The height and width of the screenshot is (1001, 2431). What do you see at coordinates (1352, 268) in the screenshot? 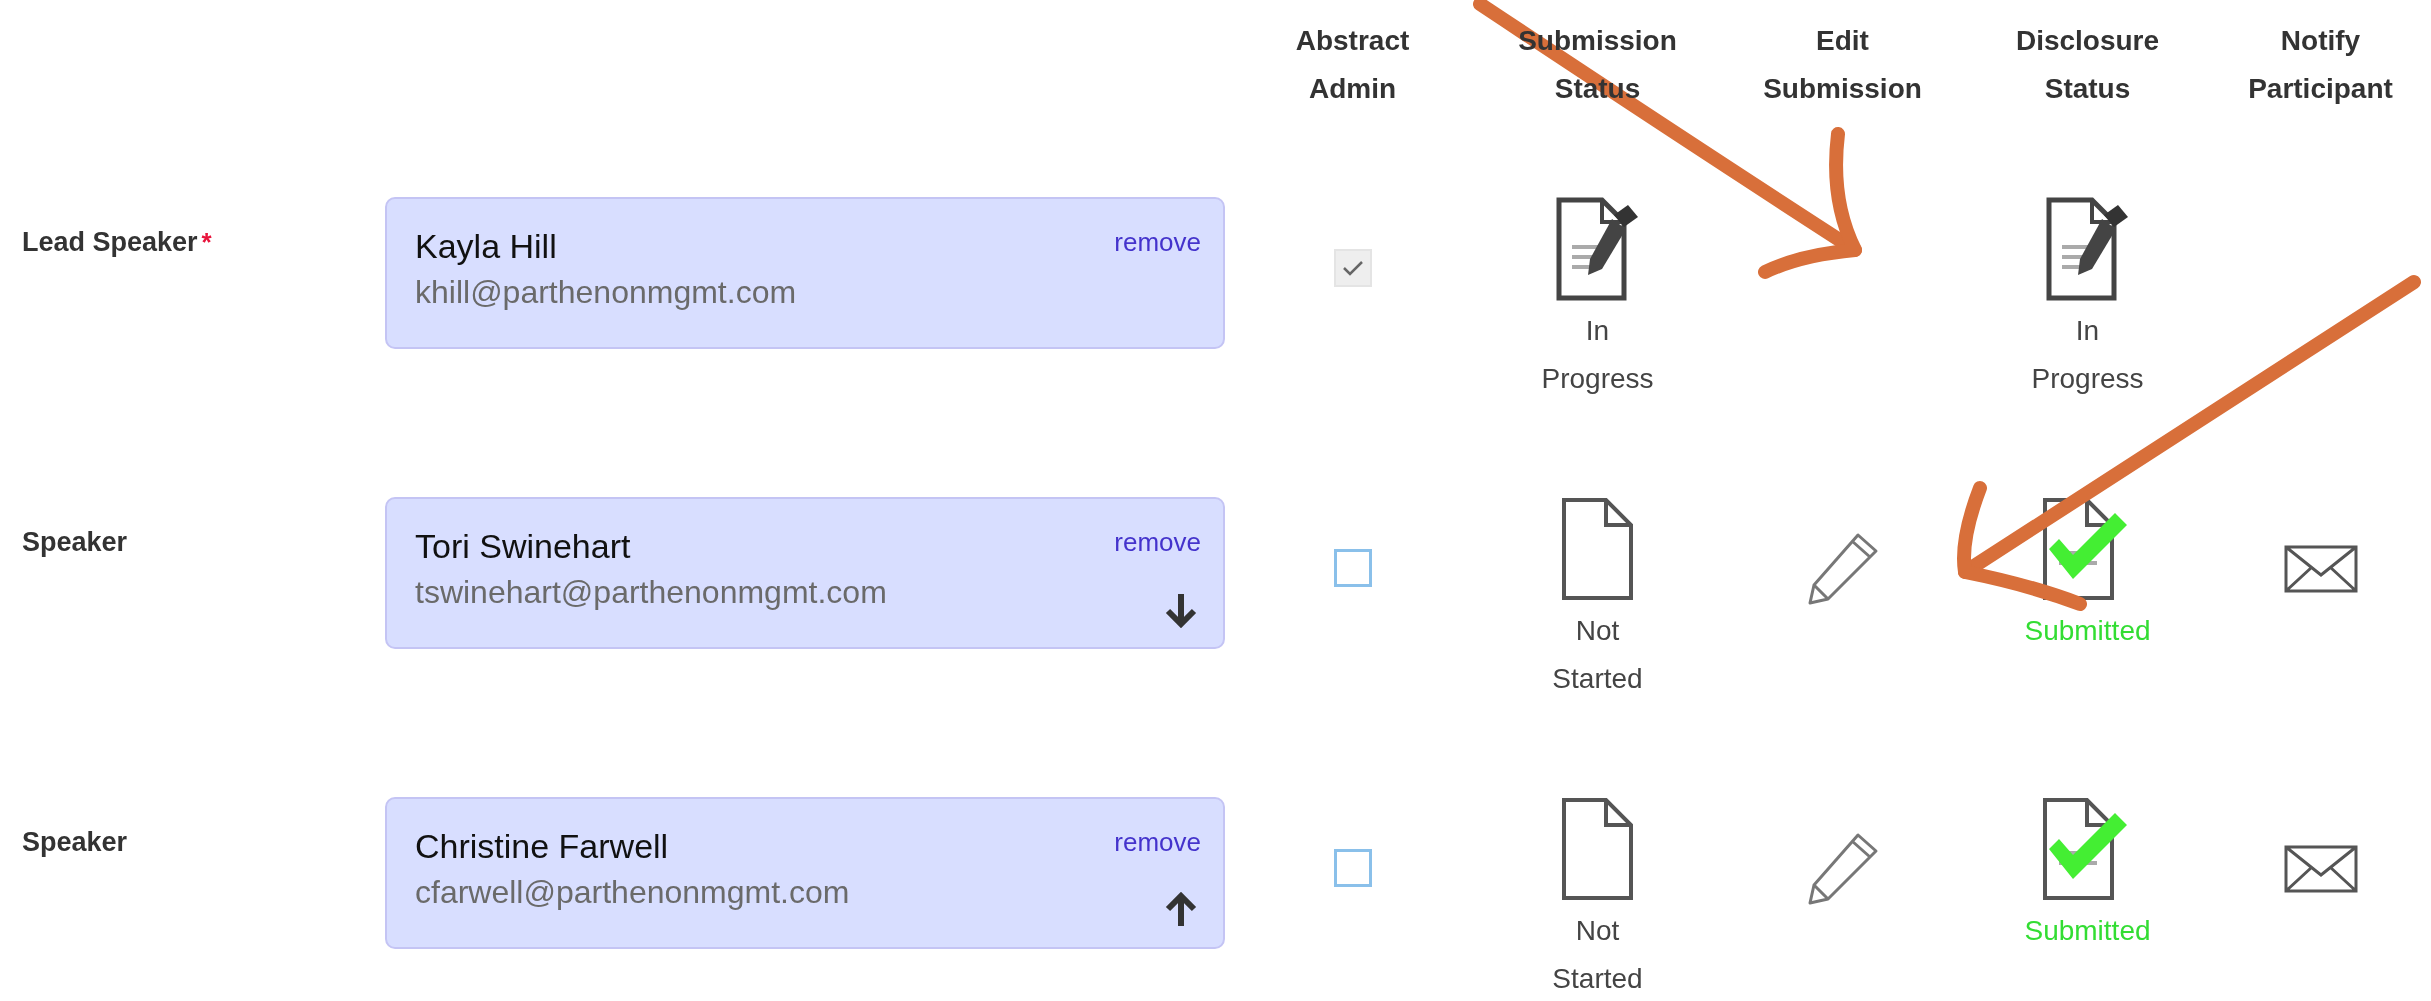
I see `check-icon` at bounding box center [1352, 268].